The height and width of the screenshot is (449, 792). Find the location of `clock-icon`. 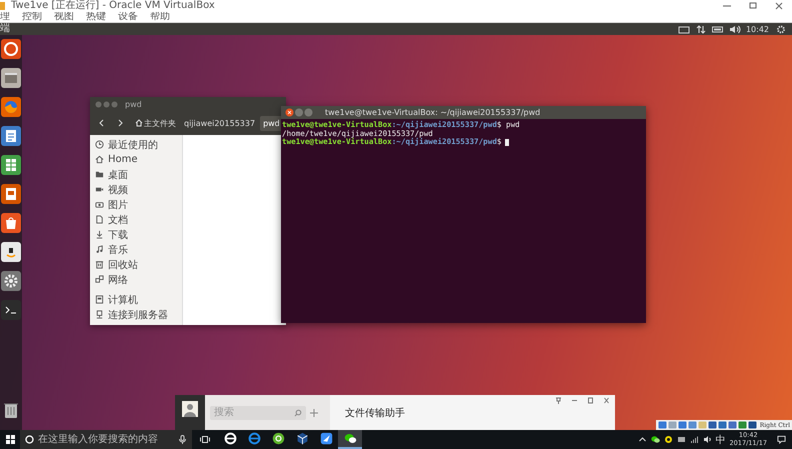

clock-icon is located at coordinates (99, 144).